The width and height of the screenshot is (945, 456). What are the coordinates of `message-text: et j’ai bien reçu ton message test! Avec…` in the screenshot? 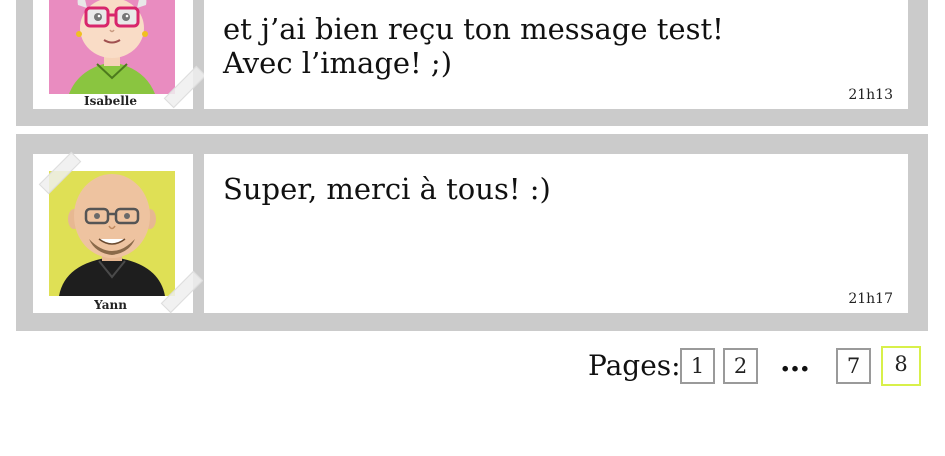 It's located at (473, 46).